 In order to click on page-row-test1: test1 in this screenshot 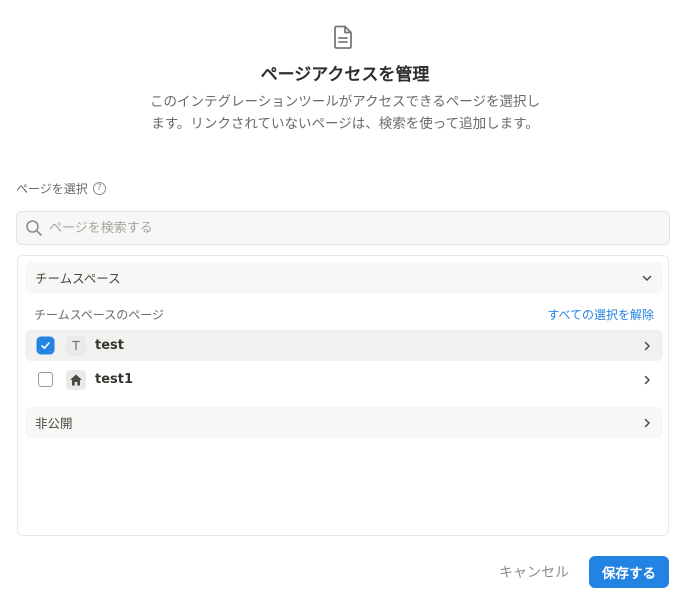, I will do `click(344, 379)`.